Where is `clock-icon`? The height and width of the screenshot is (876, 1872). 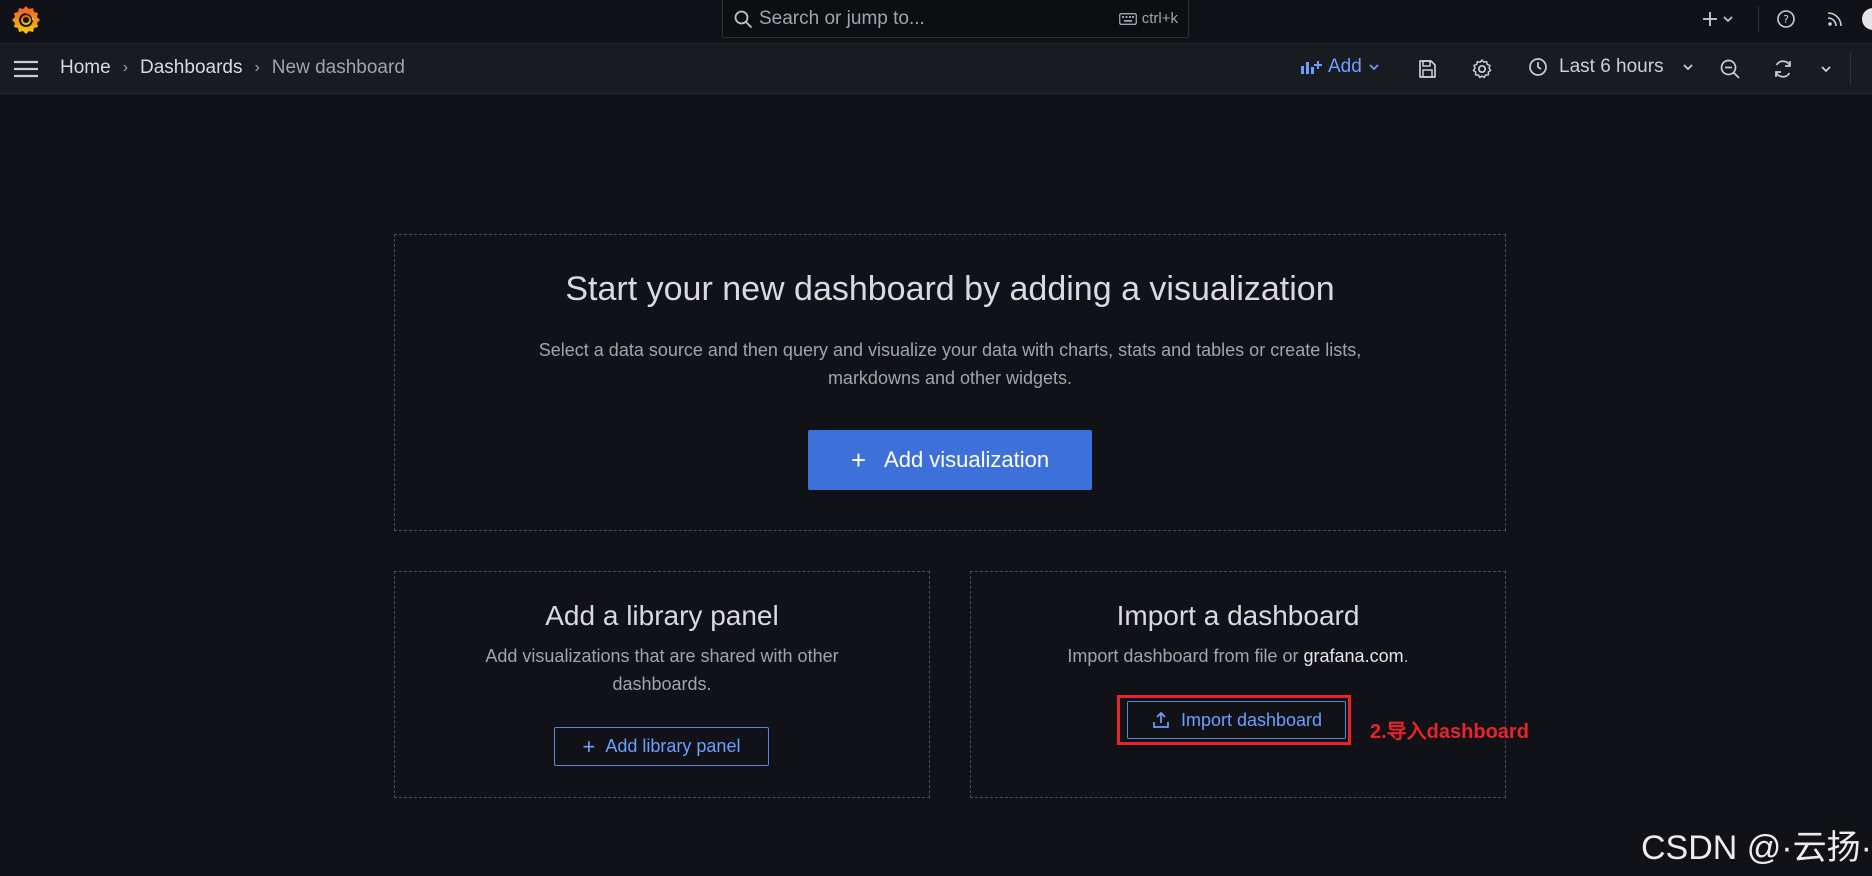
clock-icon is located at coordinates (1538, 67).